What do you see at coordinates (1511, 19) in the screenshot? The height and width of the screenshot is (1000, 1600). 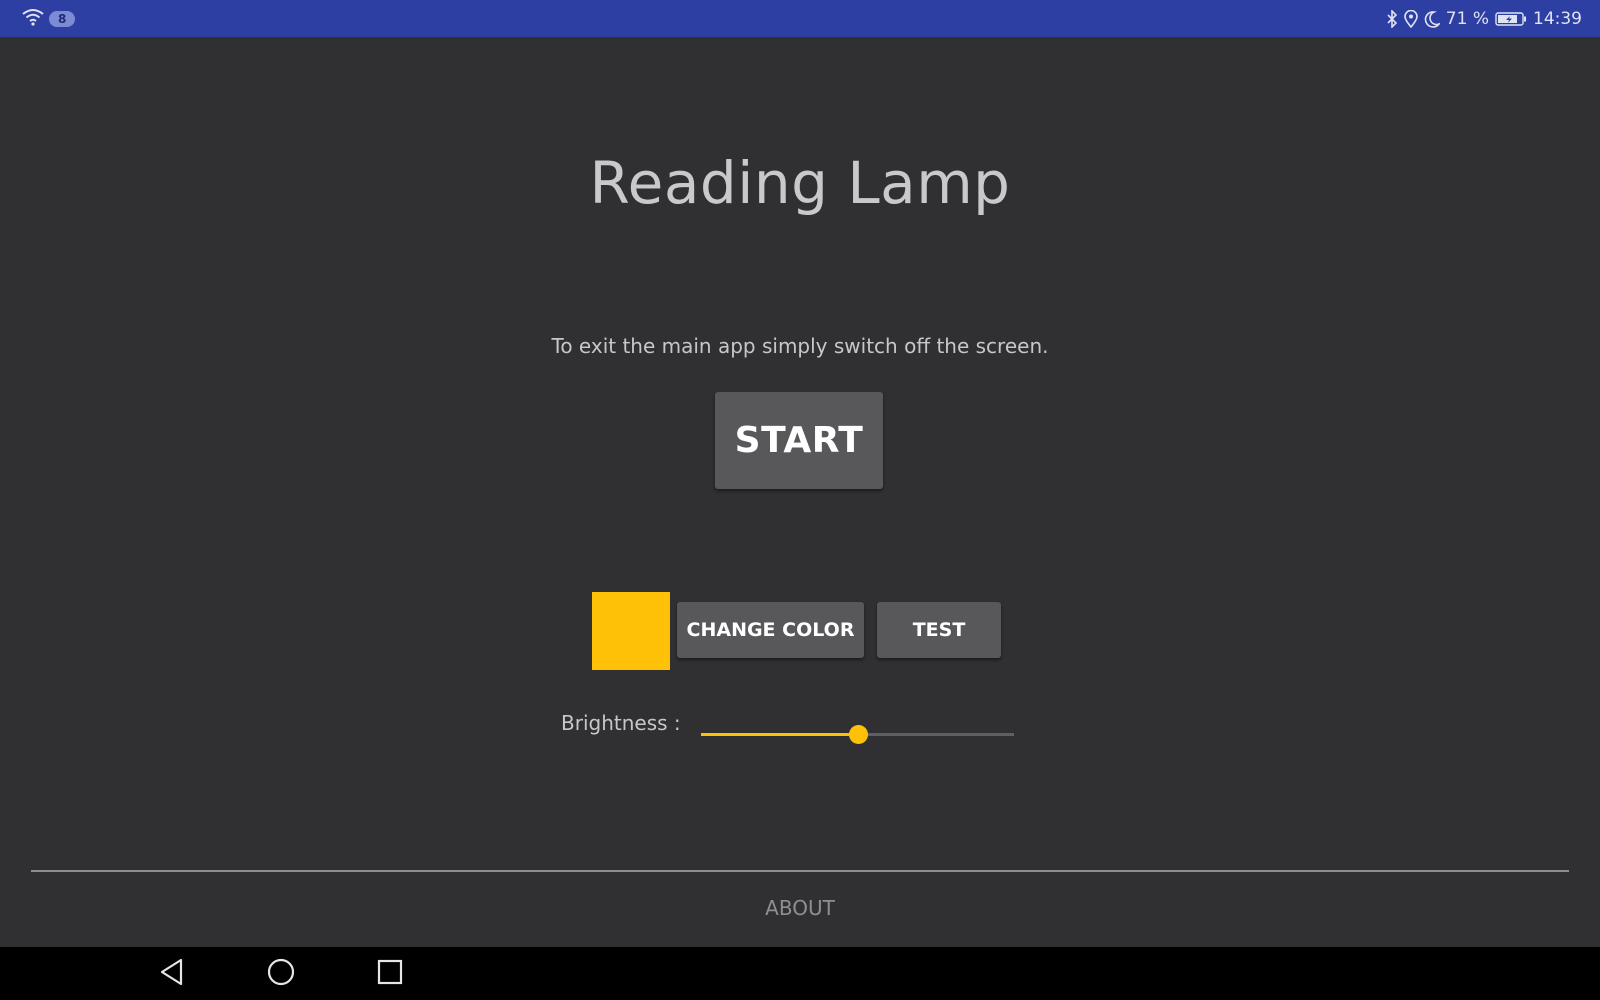 I see `battery-charging-icon` at bounding box center [1511, 19].